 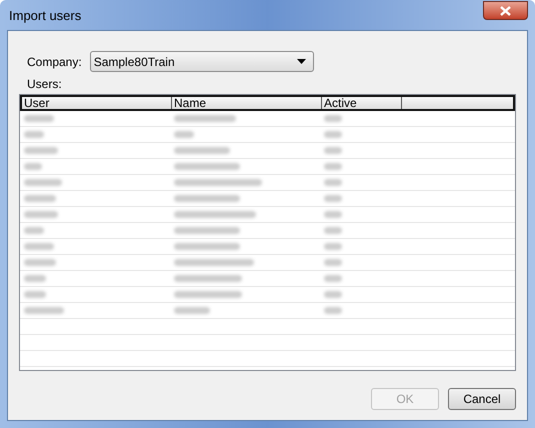 What do you see at coordinates (202, 61) in the screenshot?
I see `company-dropdown: Sample80Train` at bounding box center [202, 61].